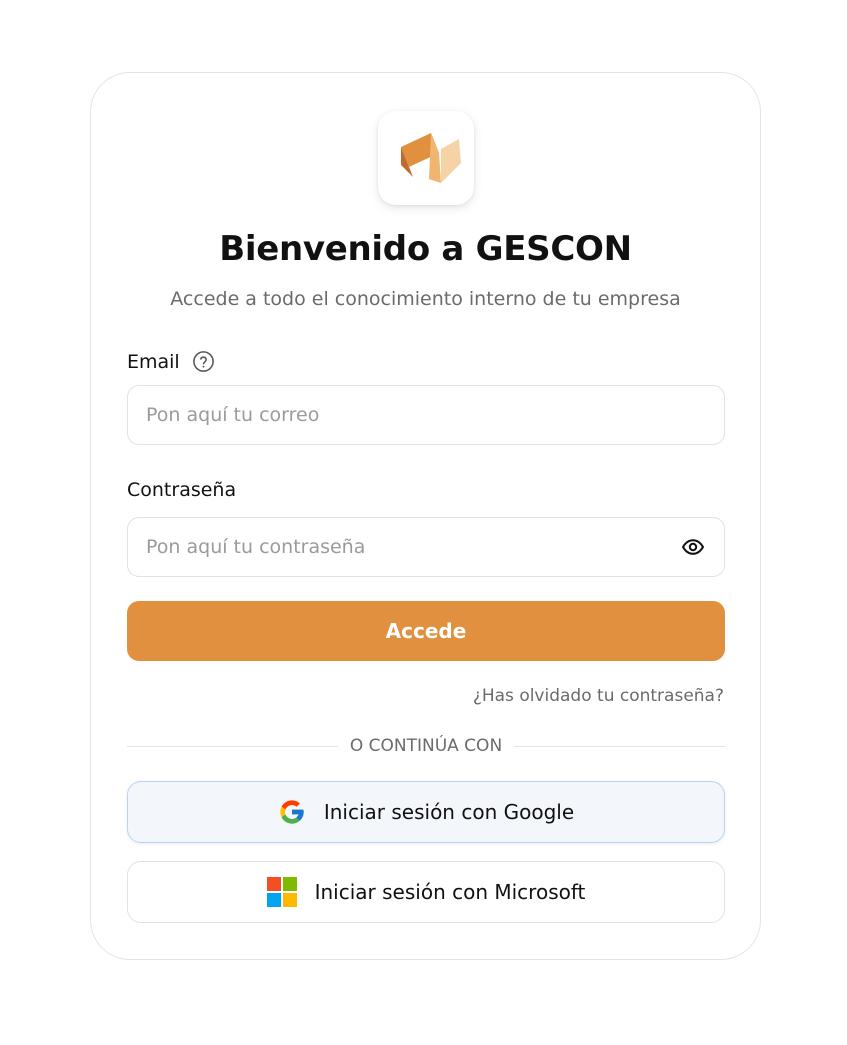 The height and width of the screenshot is (1045, 847). I want to click on question-circle-icon, so click(203, 361).